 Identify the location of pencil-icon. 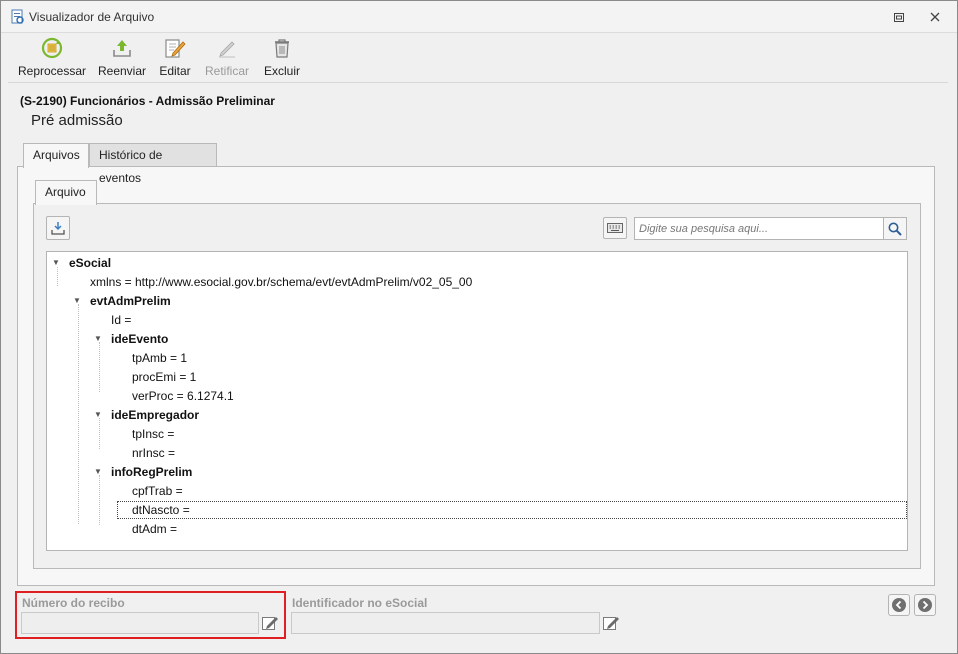
(227, 49).